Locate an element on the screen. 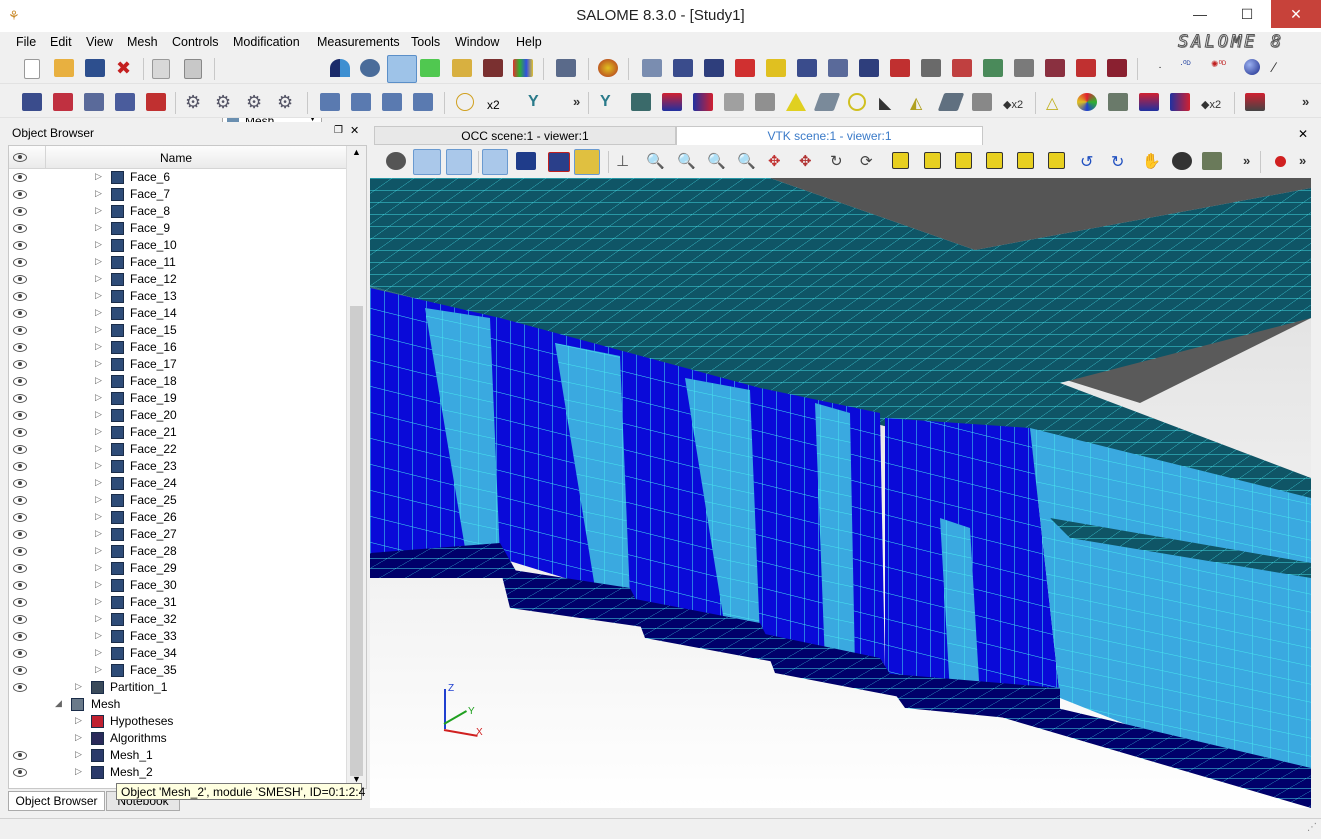 This screenshot has width=1321, height=839. group-color-icon is located at coordinates (63, 102).